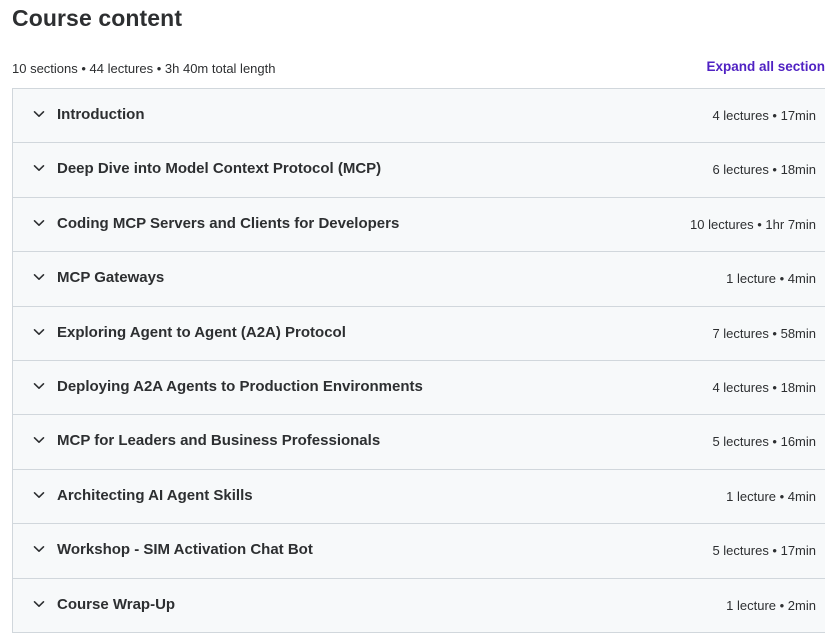 The width and height of the screenshot is (825, 643). I want to click on section-meta: 7 lectures • 58min, so click(764, 333).